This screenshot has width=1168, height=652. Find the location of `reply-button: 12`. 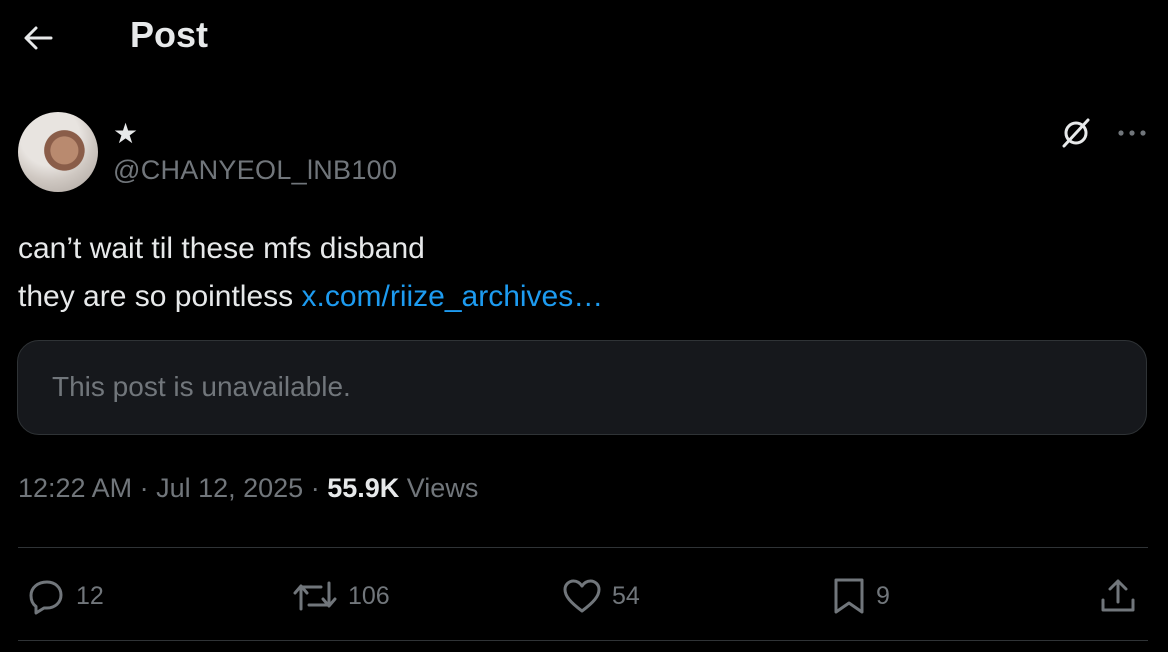

reply-button: 12 is located at coordinates (66, 596).